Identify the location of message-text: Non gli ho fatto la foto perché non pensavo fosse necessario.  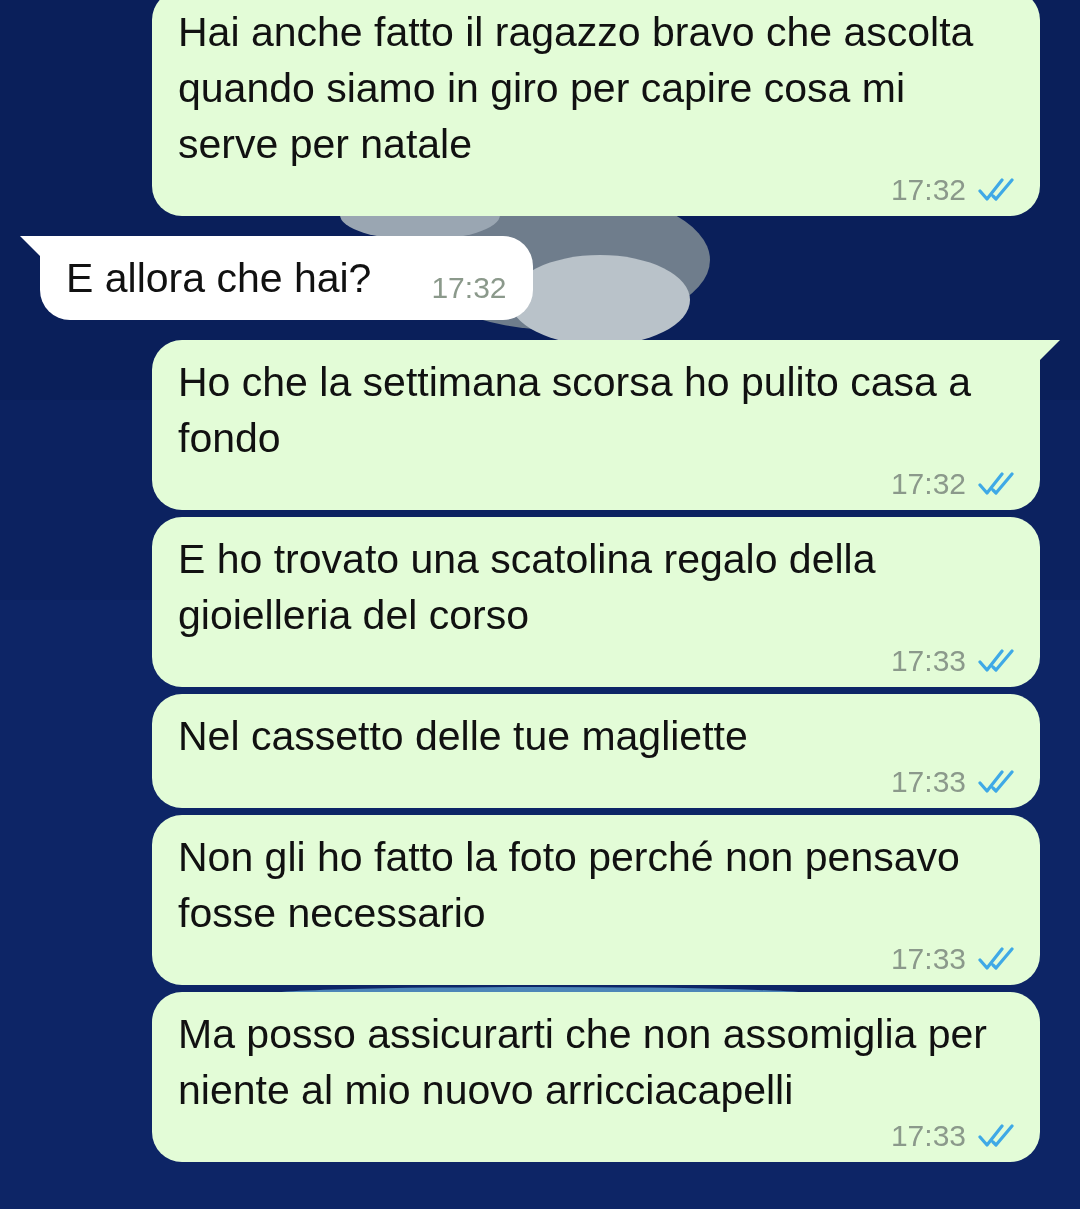
(569, 885).